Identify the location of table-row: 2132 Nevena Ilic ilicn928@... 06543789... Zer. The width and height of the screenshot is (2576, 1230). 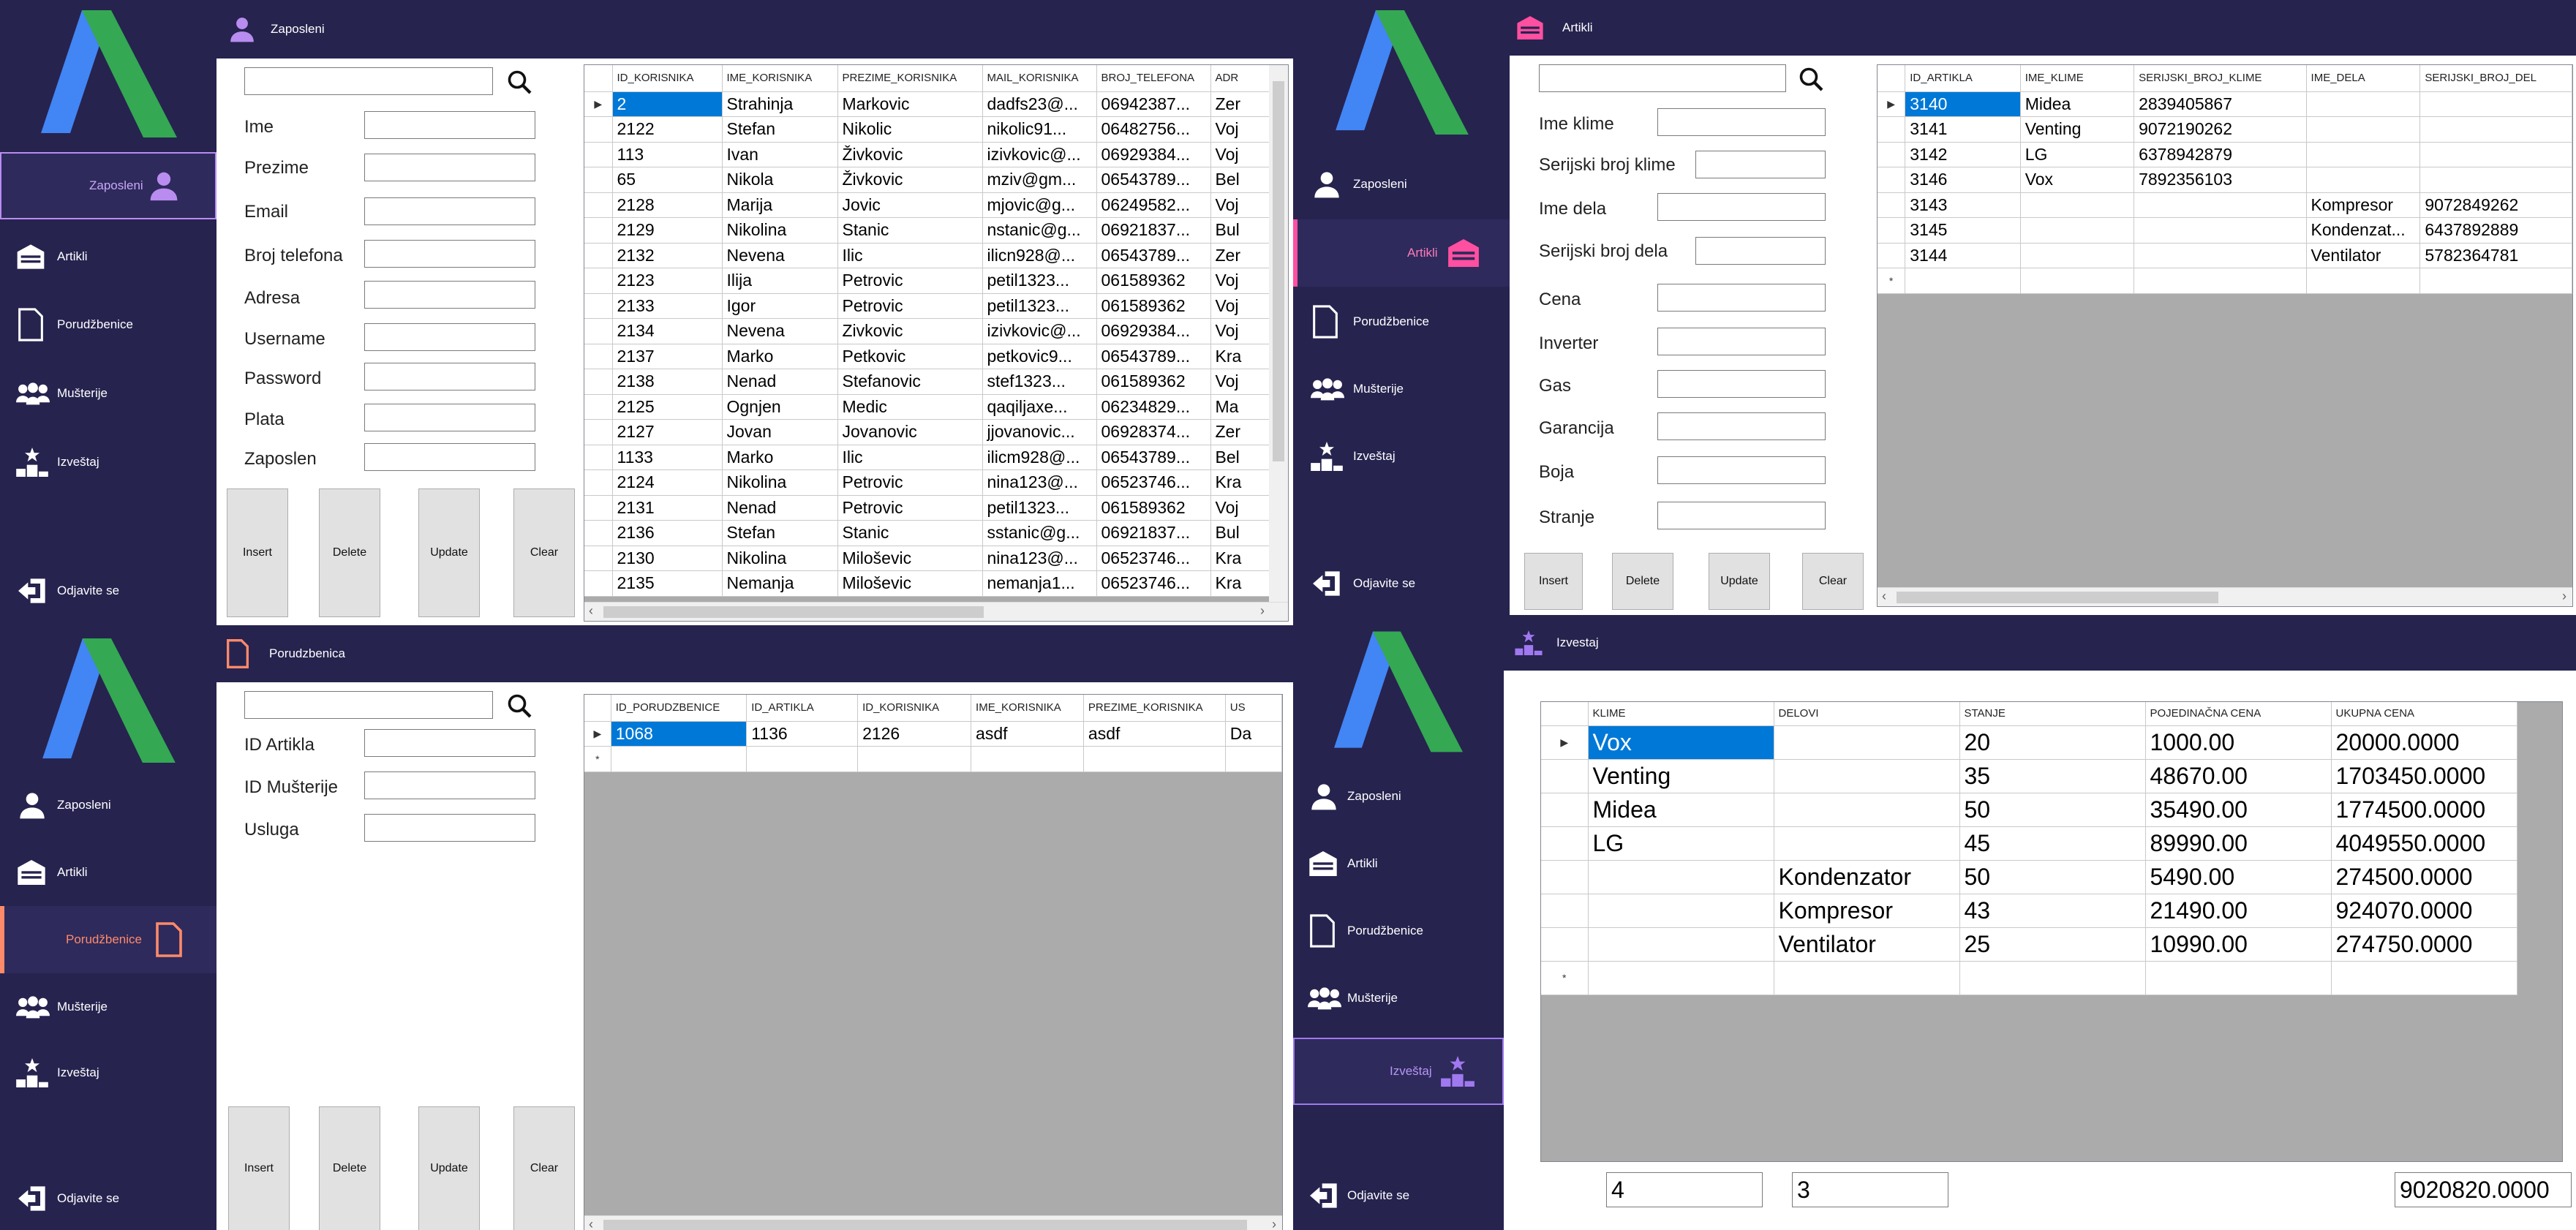
(929, 255).